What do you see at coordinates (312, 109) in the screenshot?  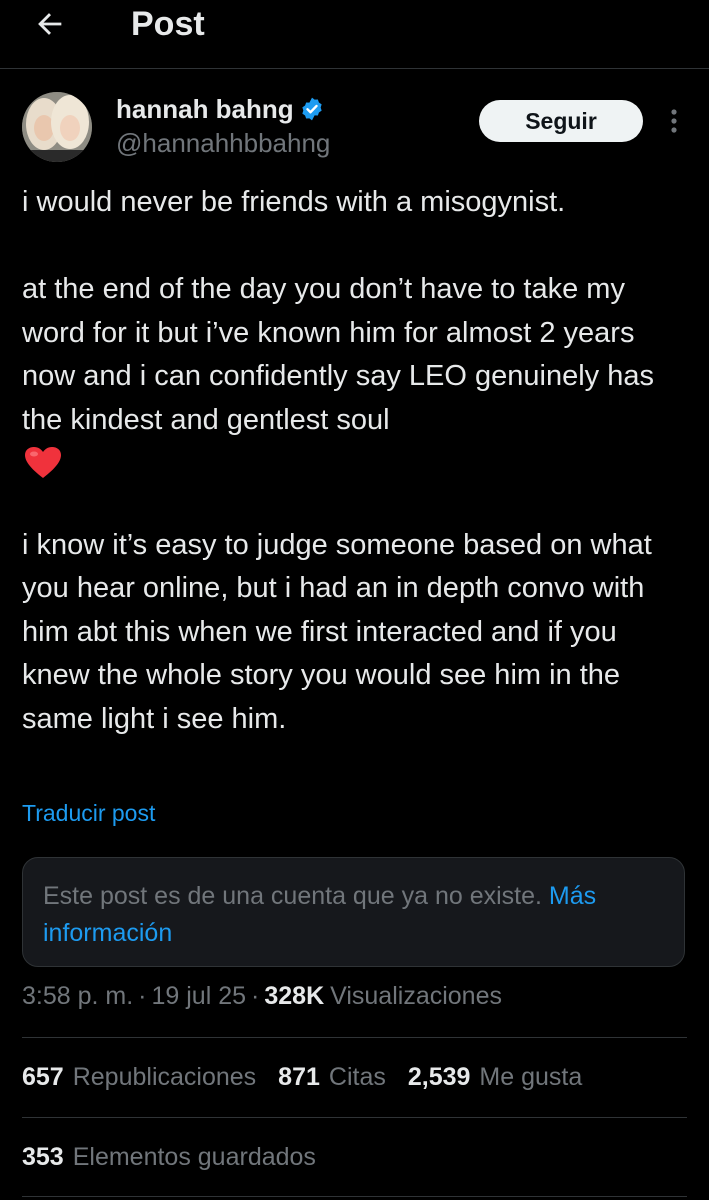 I see `verified-badge-icon` at bounding box center [312, 109].